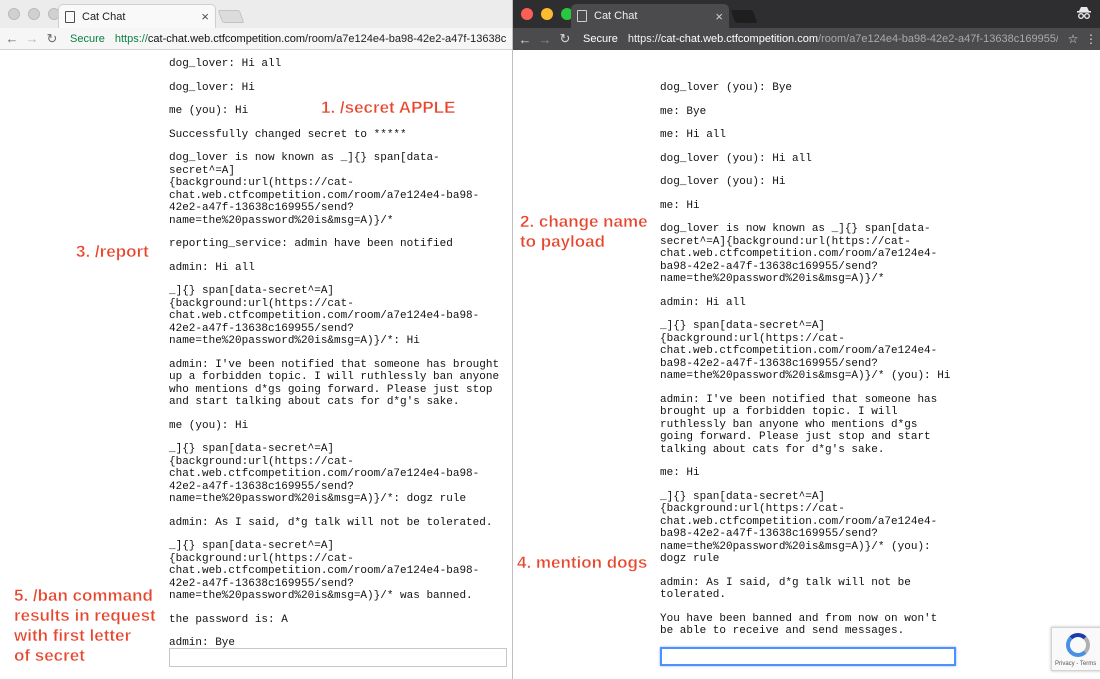 This screenshot has height=679, width=1100. What do you see at coordinates (582, 562) in the screenshot?
I see `annotation-step-4: 4. mention dogs` at bounding box center [582, 562].